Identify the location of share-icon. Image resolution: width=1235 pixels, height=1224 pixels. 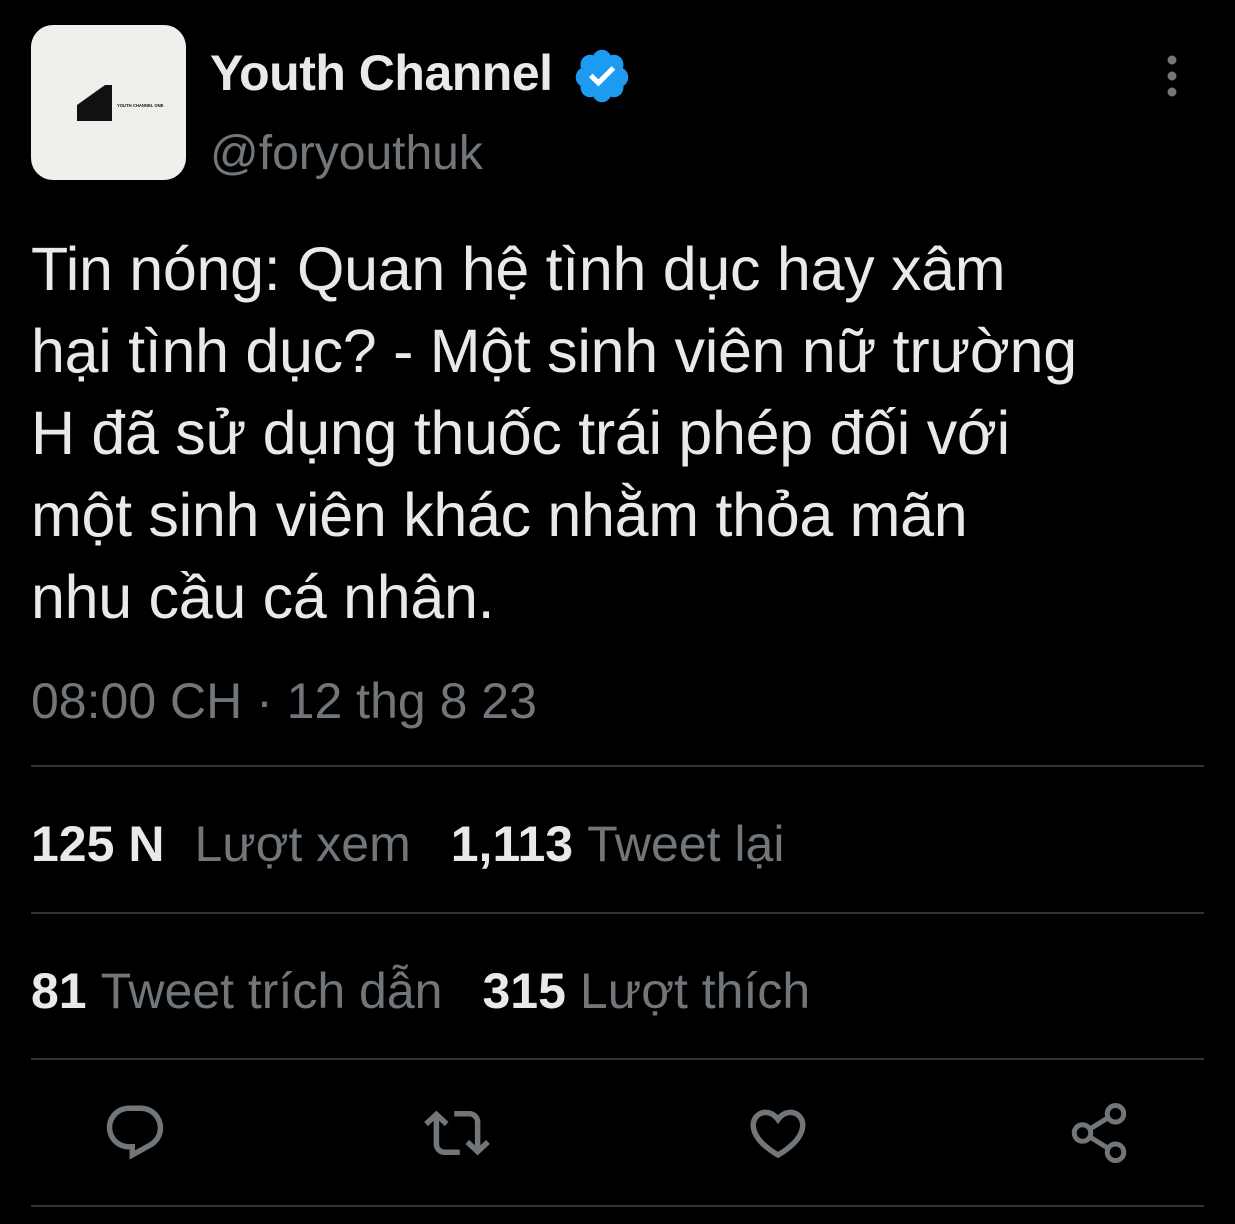
(1099, 1133).